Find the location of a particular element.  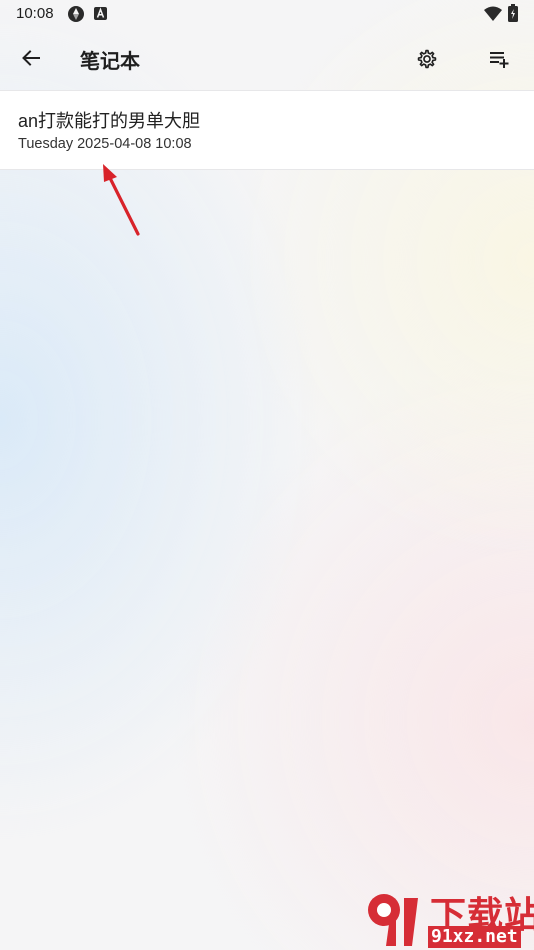

app-bar: 笔记本 is located at coordinates (267, 59).